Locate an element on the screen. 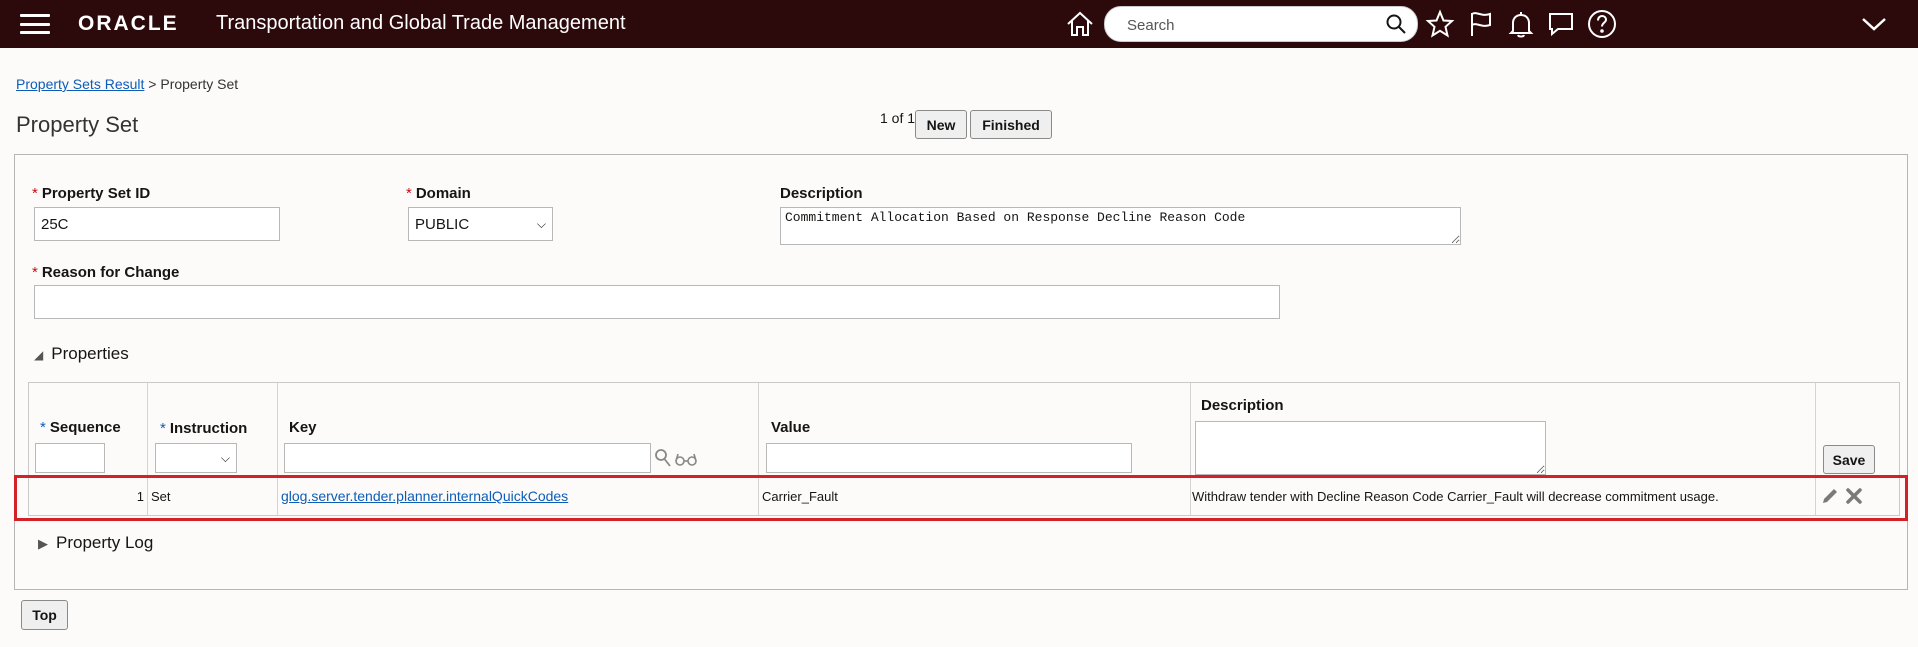  properties-section-label: Properties is located at coordinates (90, 353).